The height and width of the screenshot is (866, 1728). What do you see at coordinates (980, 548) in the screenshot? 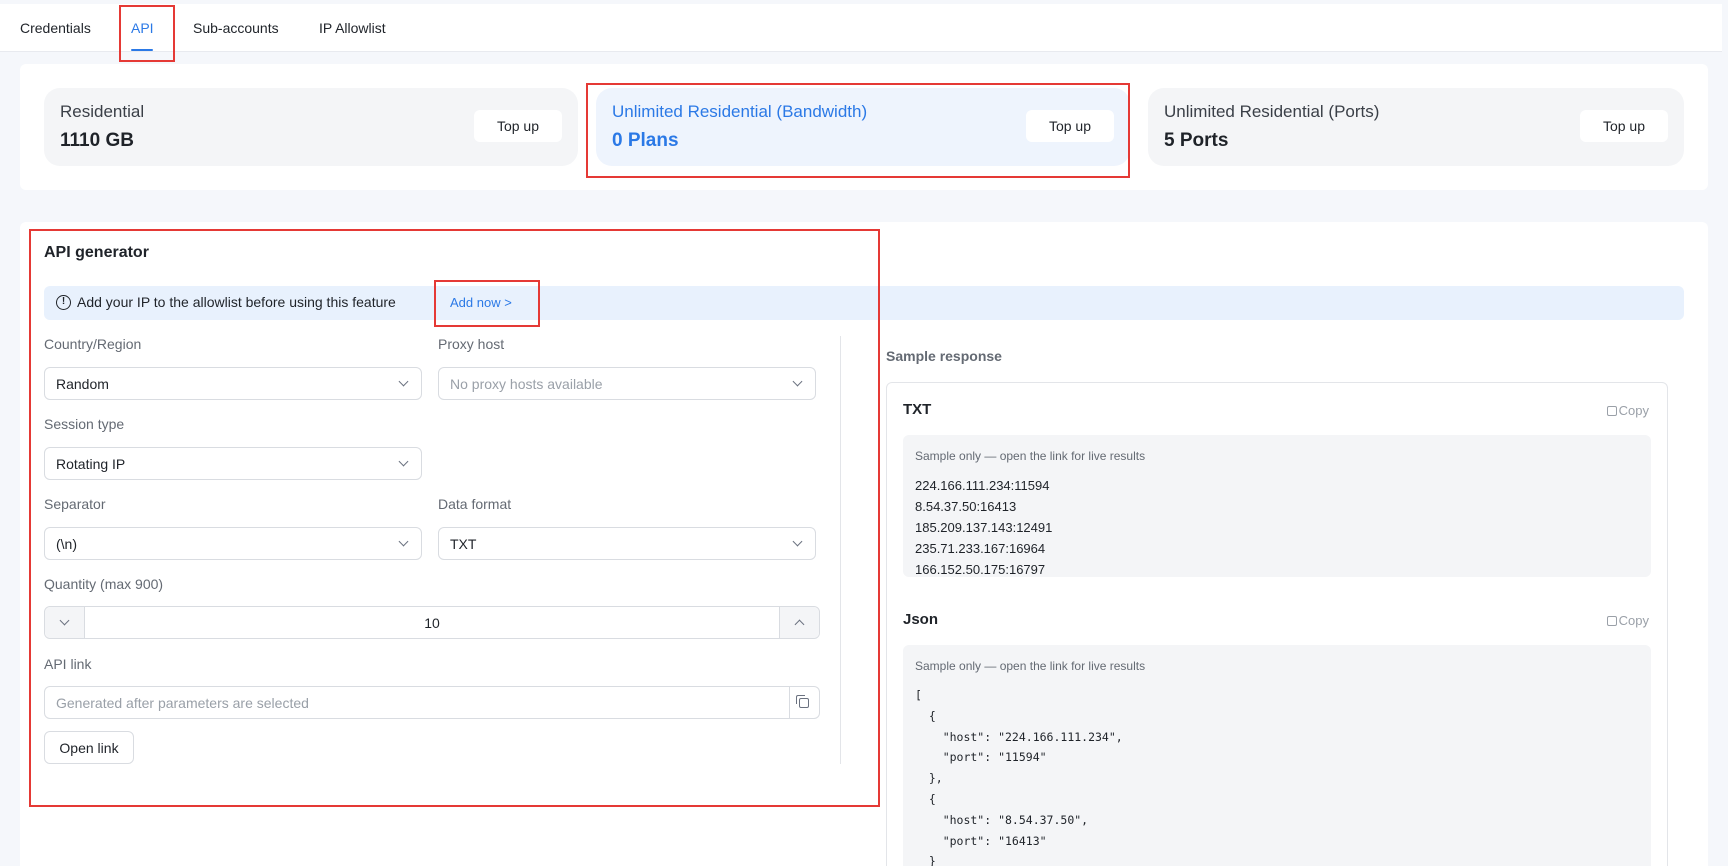
I see `txt-line: 235.71.233.167:16964` at bounding box center [980, 548].